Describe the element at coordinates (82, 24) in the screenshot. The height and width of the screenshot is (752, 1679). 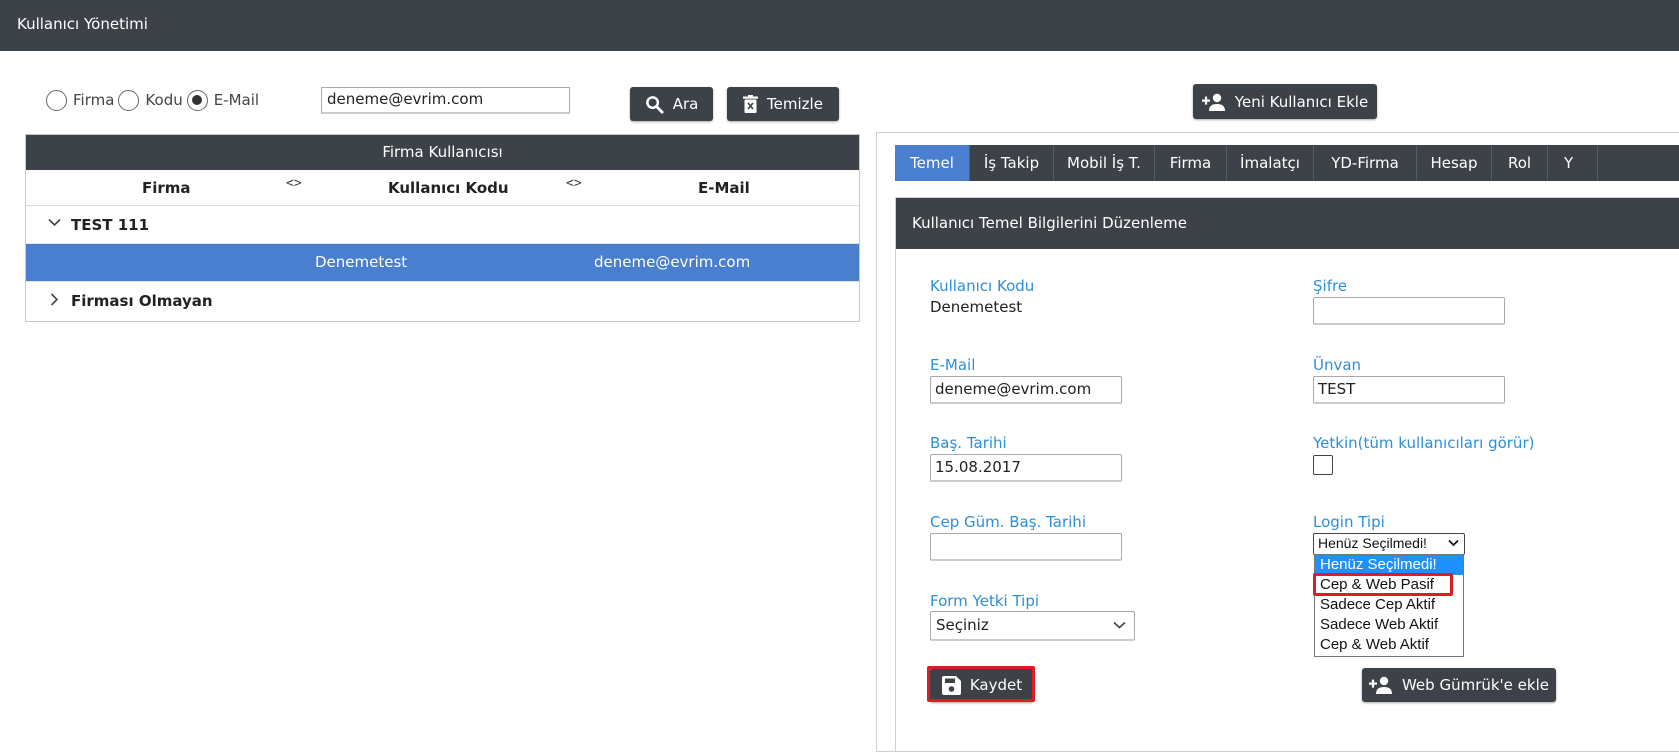
I see `app-title: Kullanıcı Yönetimi` at that location.